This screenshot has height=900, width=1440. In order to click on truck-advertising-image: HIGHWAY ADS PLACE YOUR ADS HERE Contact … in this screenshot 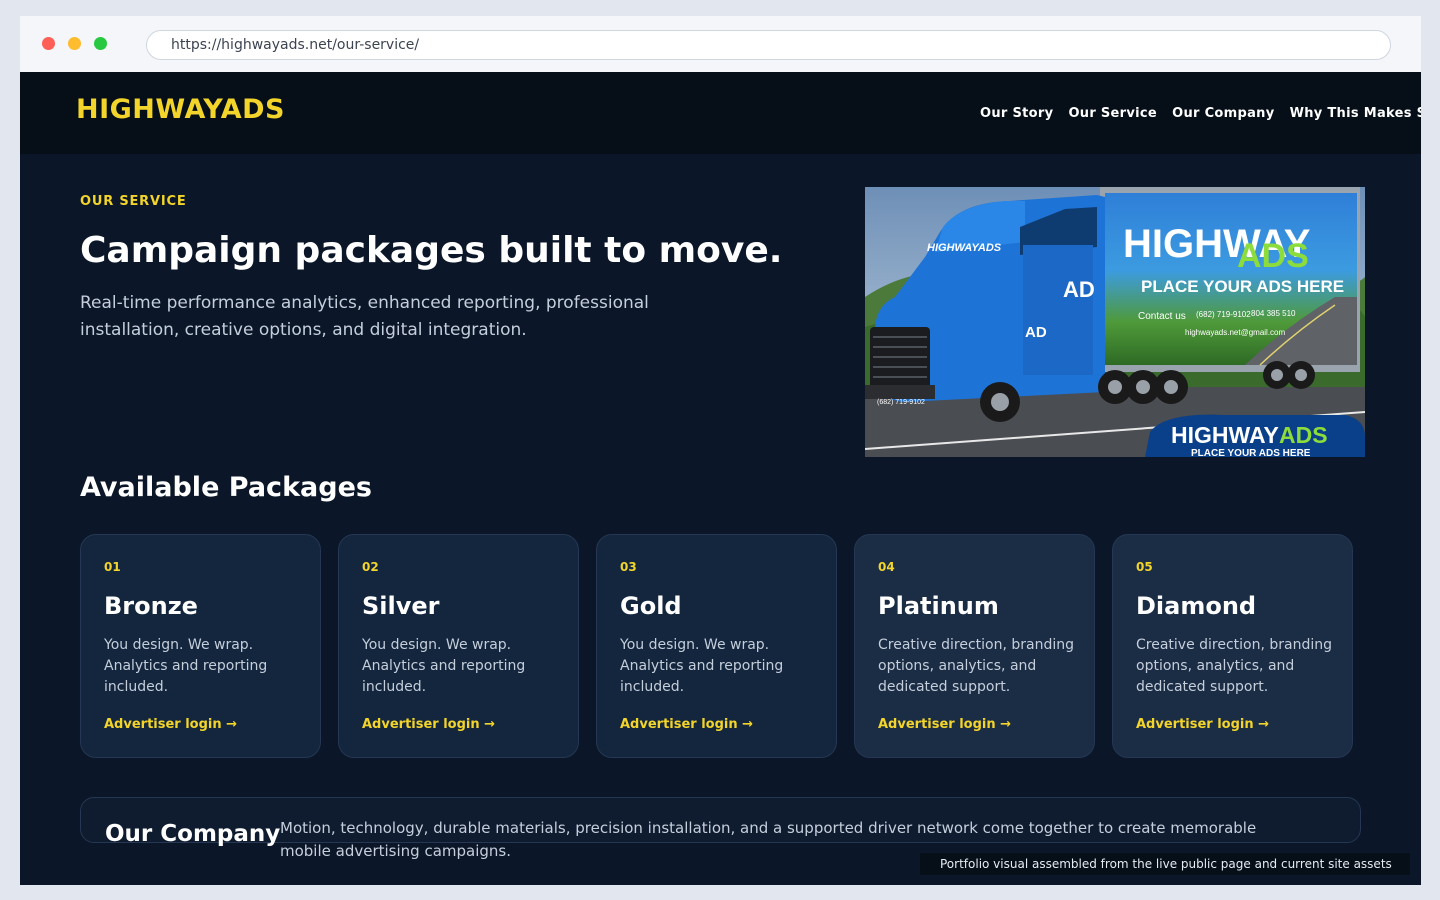, I will do `click(1115, 322)`.